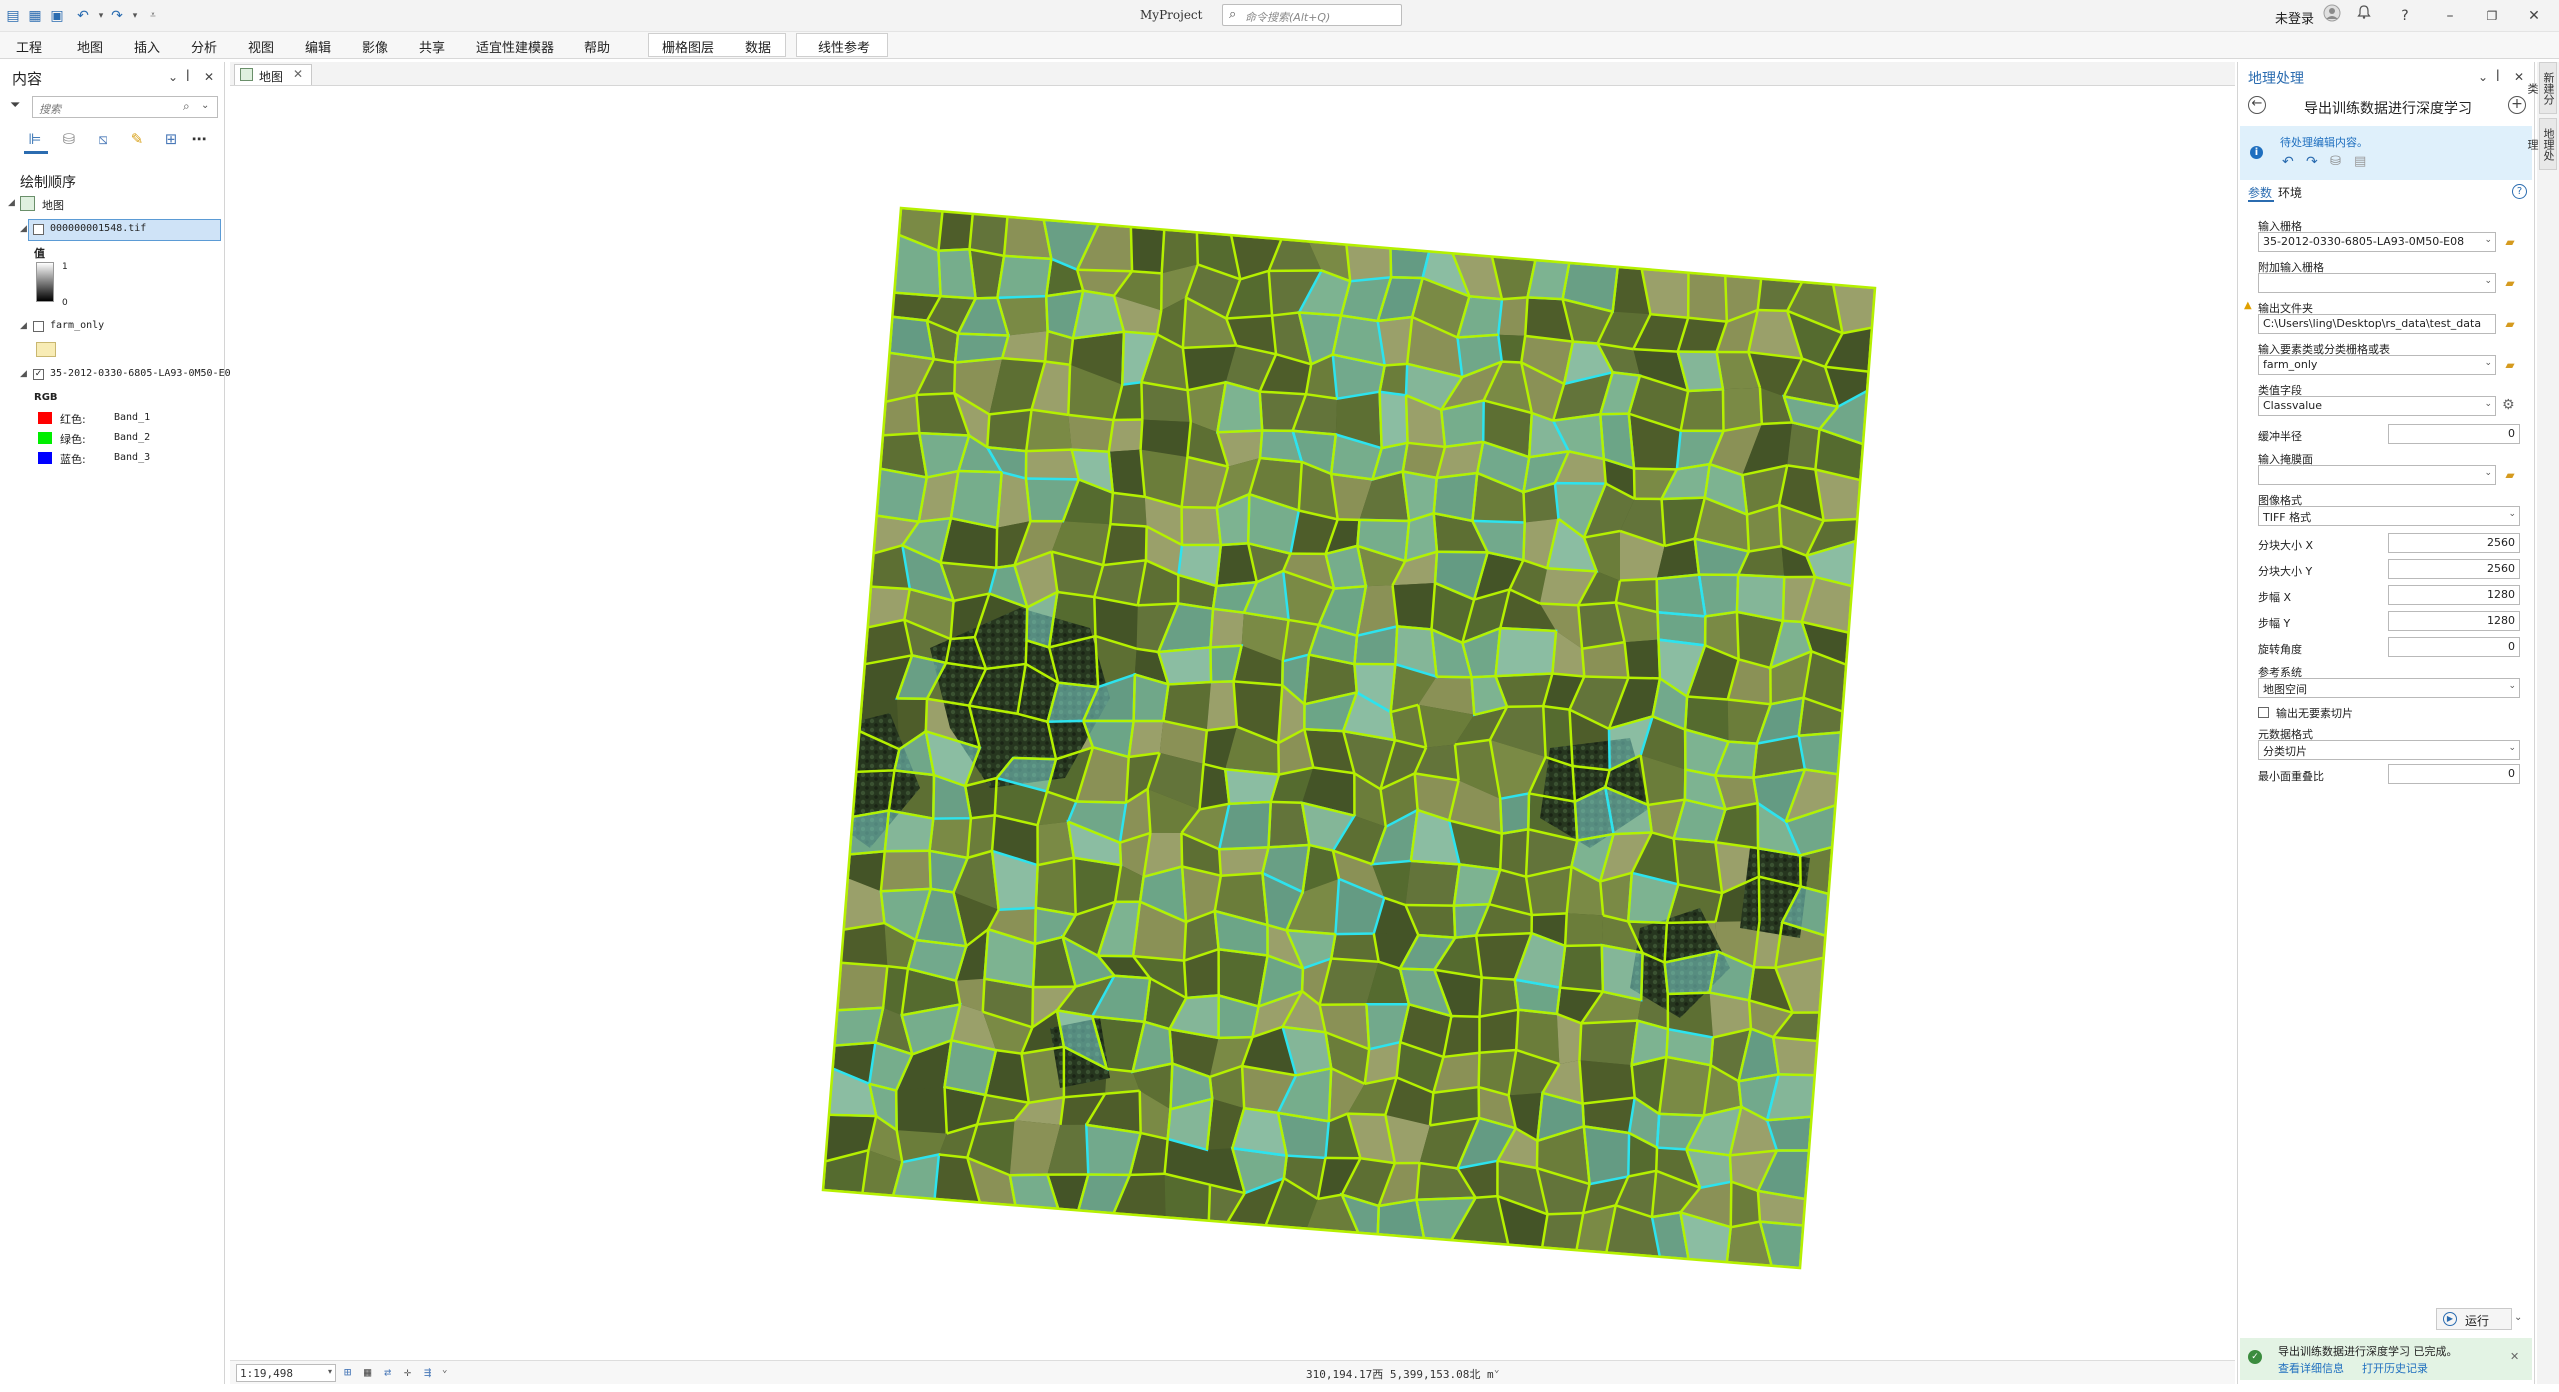 This screenshot has height=1392, width=2559. I want to click on reference-system-select: 地图空间 ⌄, so click(2389, 688).